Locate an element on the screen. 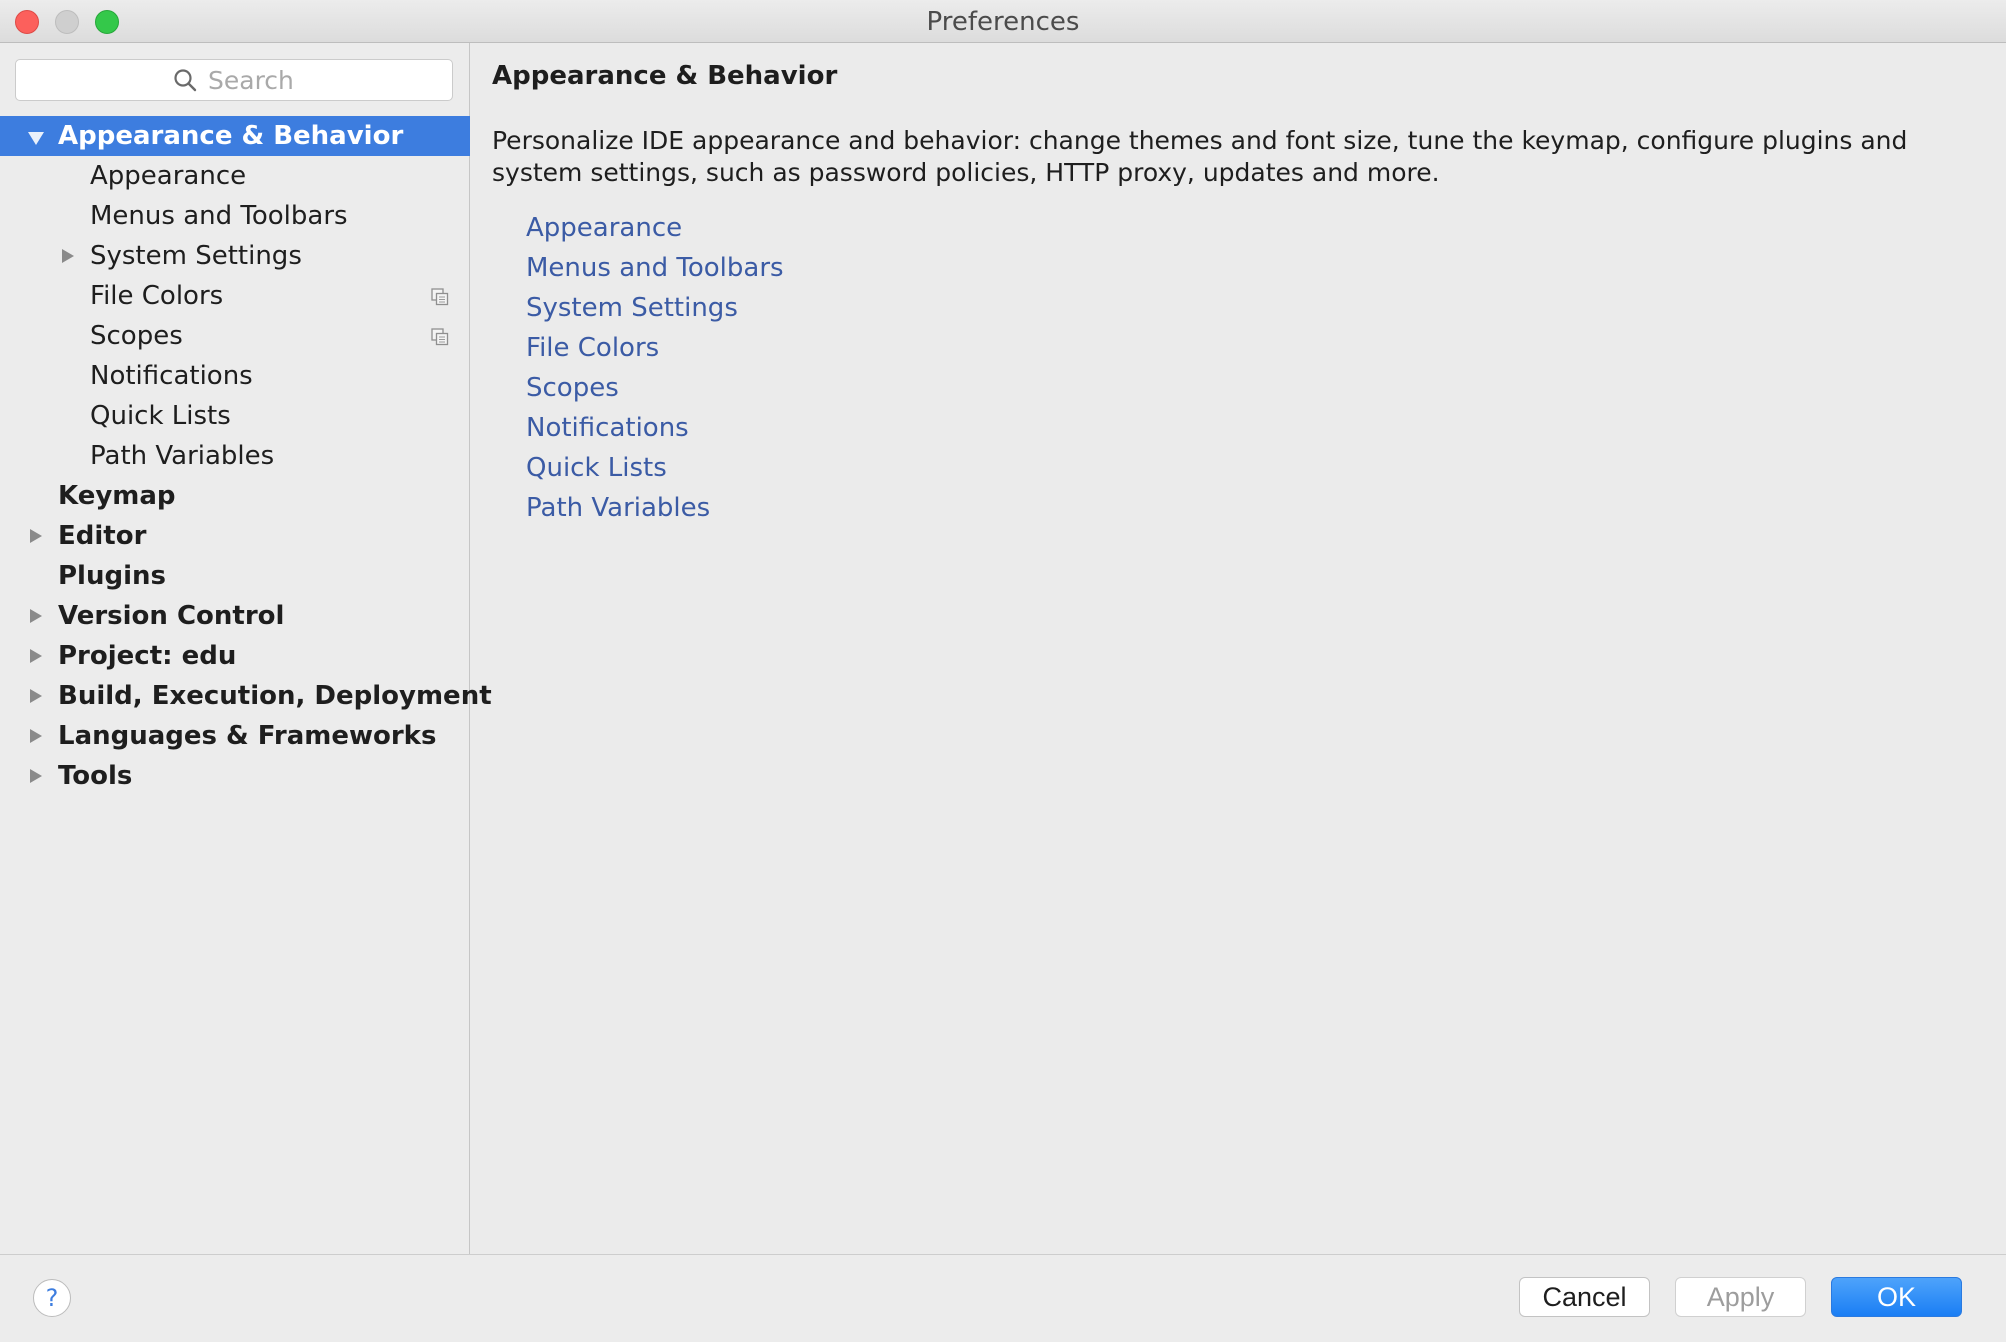 The image size is (2006, 1342). tree-item-version-control: Version Control is located at coordinates (235, 616).